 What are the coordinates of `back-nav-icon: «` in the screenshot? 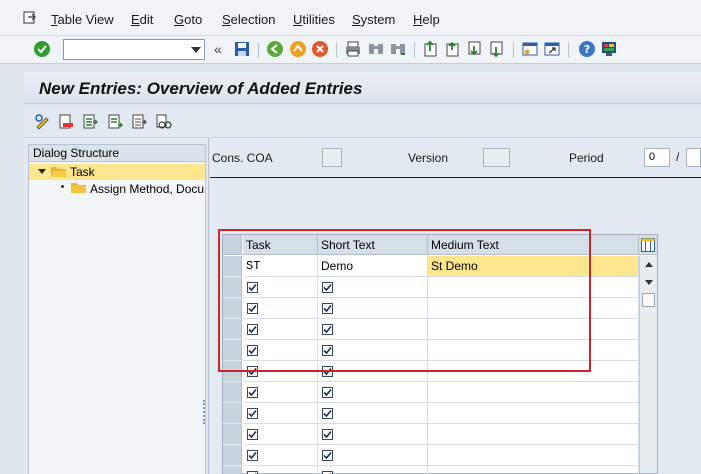 It's located at (218, 49).